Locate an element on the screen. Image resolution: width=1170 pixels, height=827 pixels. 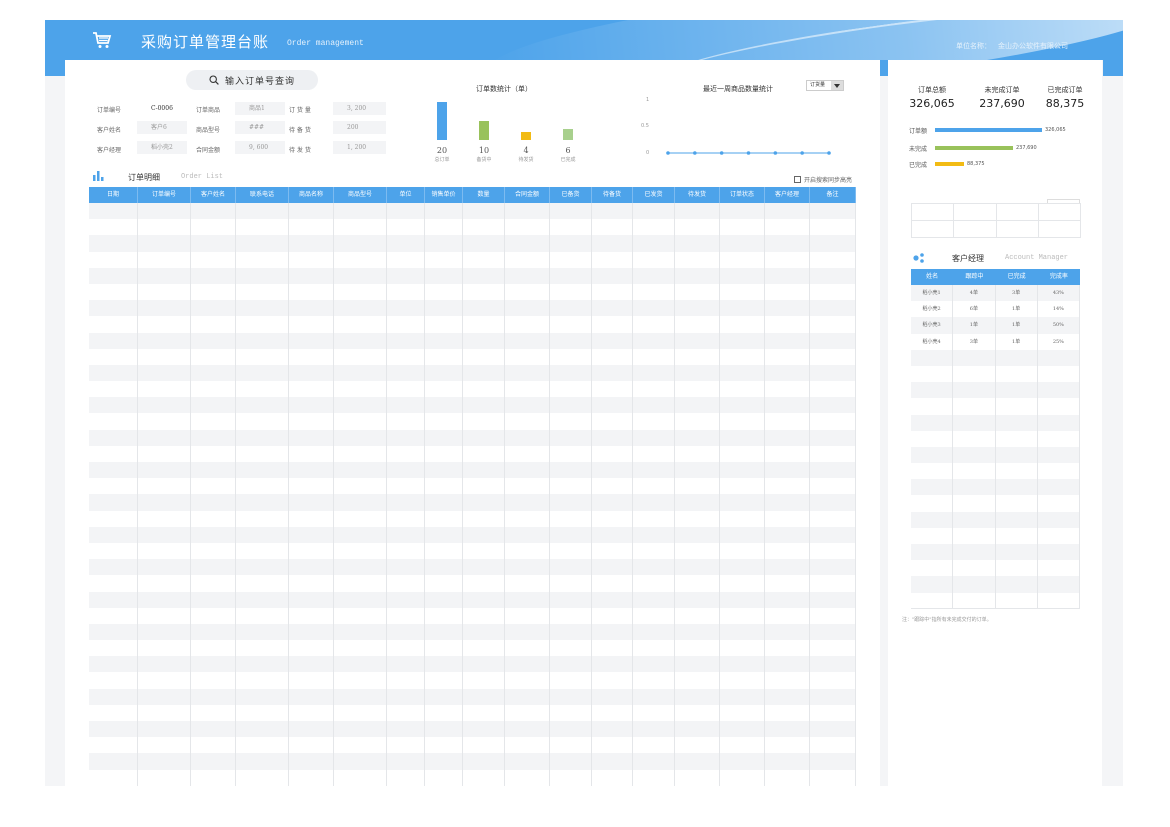
order-column-header: 客户经理 is located at coordinates (787, 195).